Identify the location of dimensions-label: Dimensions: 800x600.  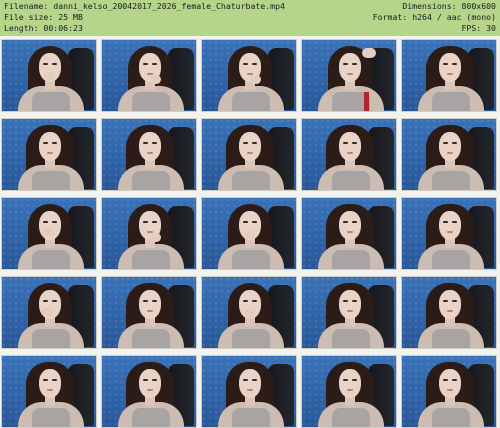
(449, 6).